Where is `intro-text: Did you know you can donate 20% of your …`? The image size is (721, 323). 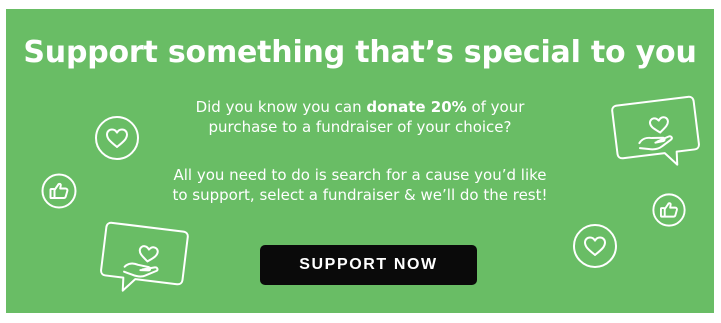 intro-text: Did you know you can donate 20% of your … is located at coordinates (360, 117).